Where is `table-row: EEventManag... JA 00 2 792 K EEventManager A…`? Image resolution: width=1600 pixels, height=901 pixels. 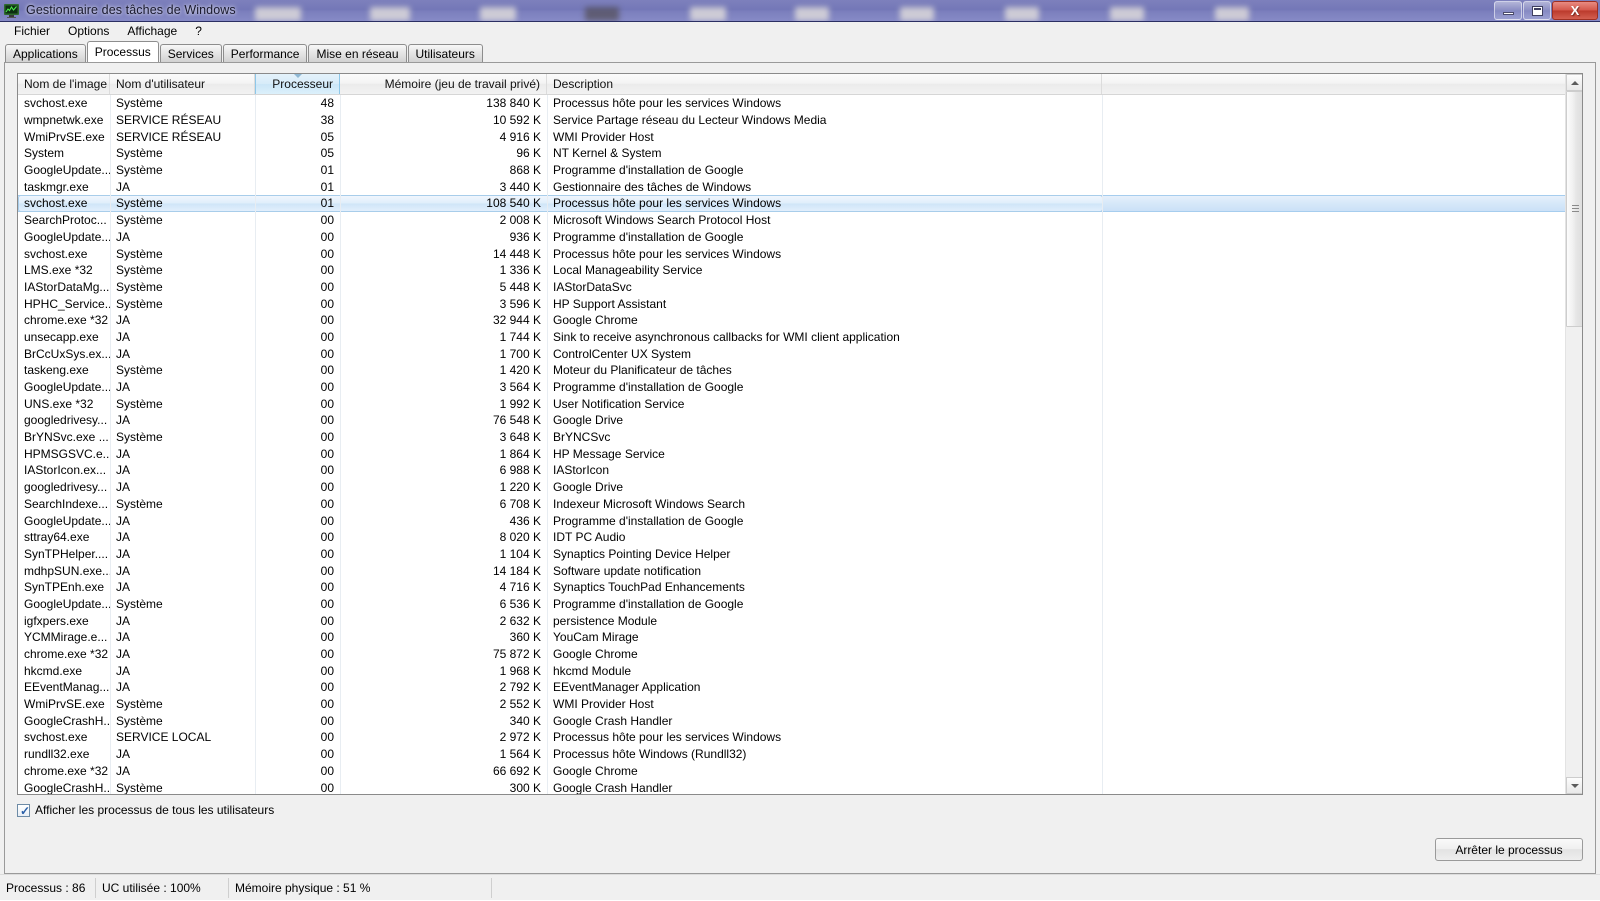 table-row: EEventManag... JA 00 2 792 K EEventManager A… is located at coordinates (800, 687).